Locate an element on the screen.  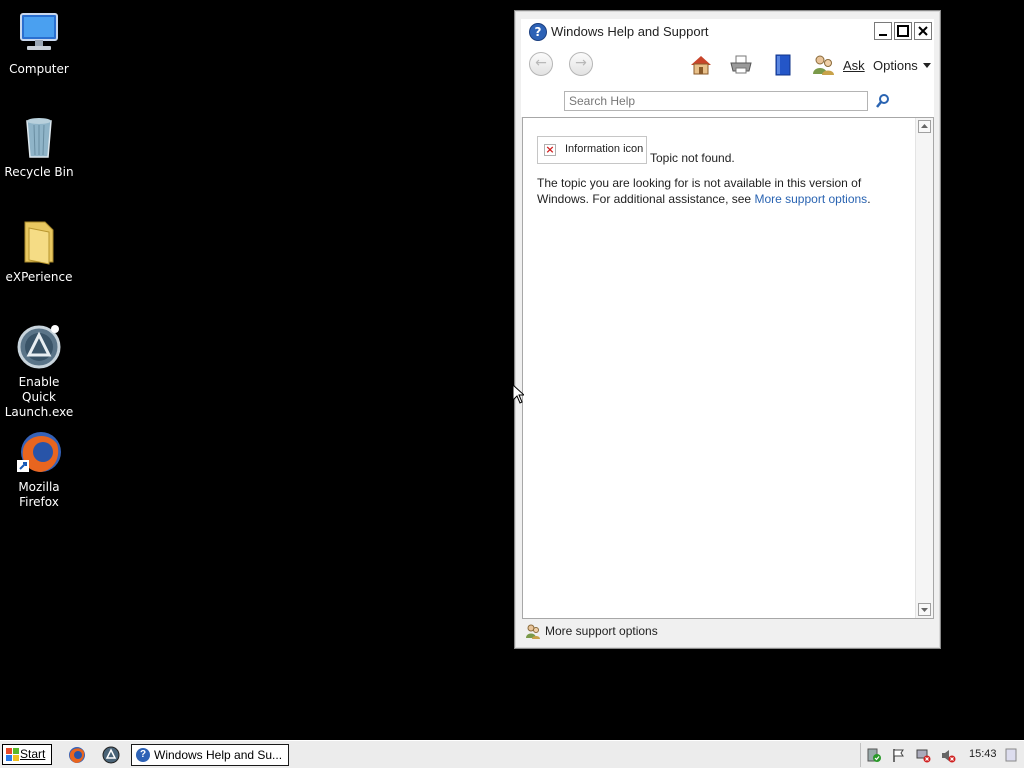
more-support-options-link: More support options is located at coordinates (810, 199).